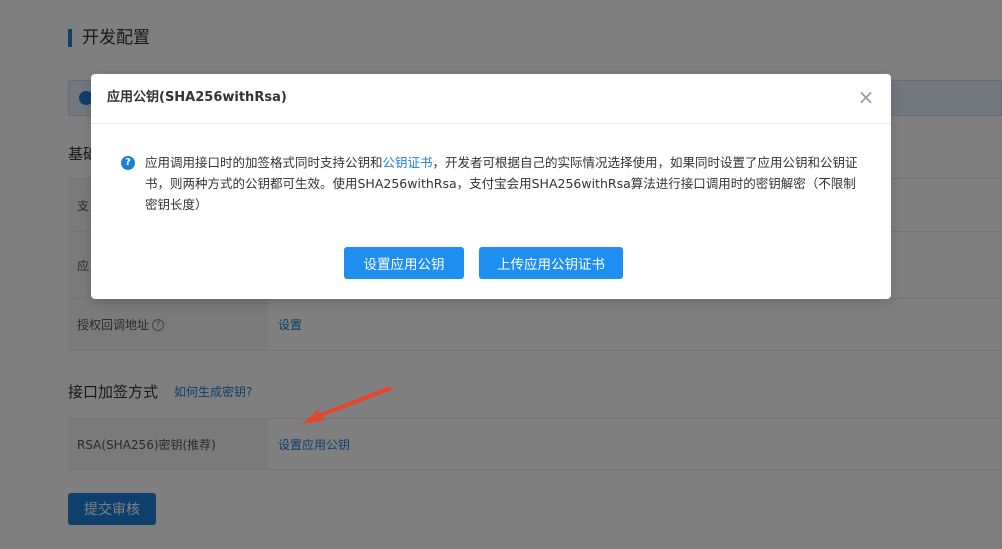 The height and width of the screenshot is (549, 1002). I want to click on modal-title: 应用公钥(SHA256withRsa), so click(197, 97).